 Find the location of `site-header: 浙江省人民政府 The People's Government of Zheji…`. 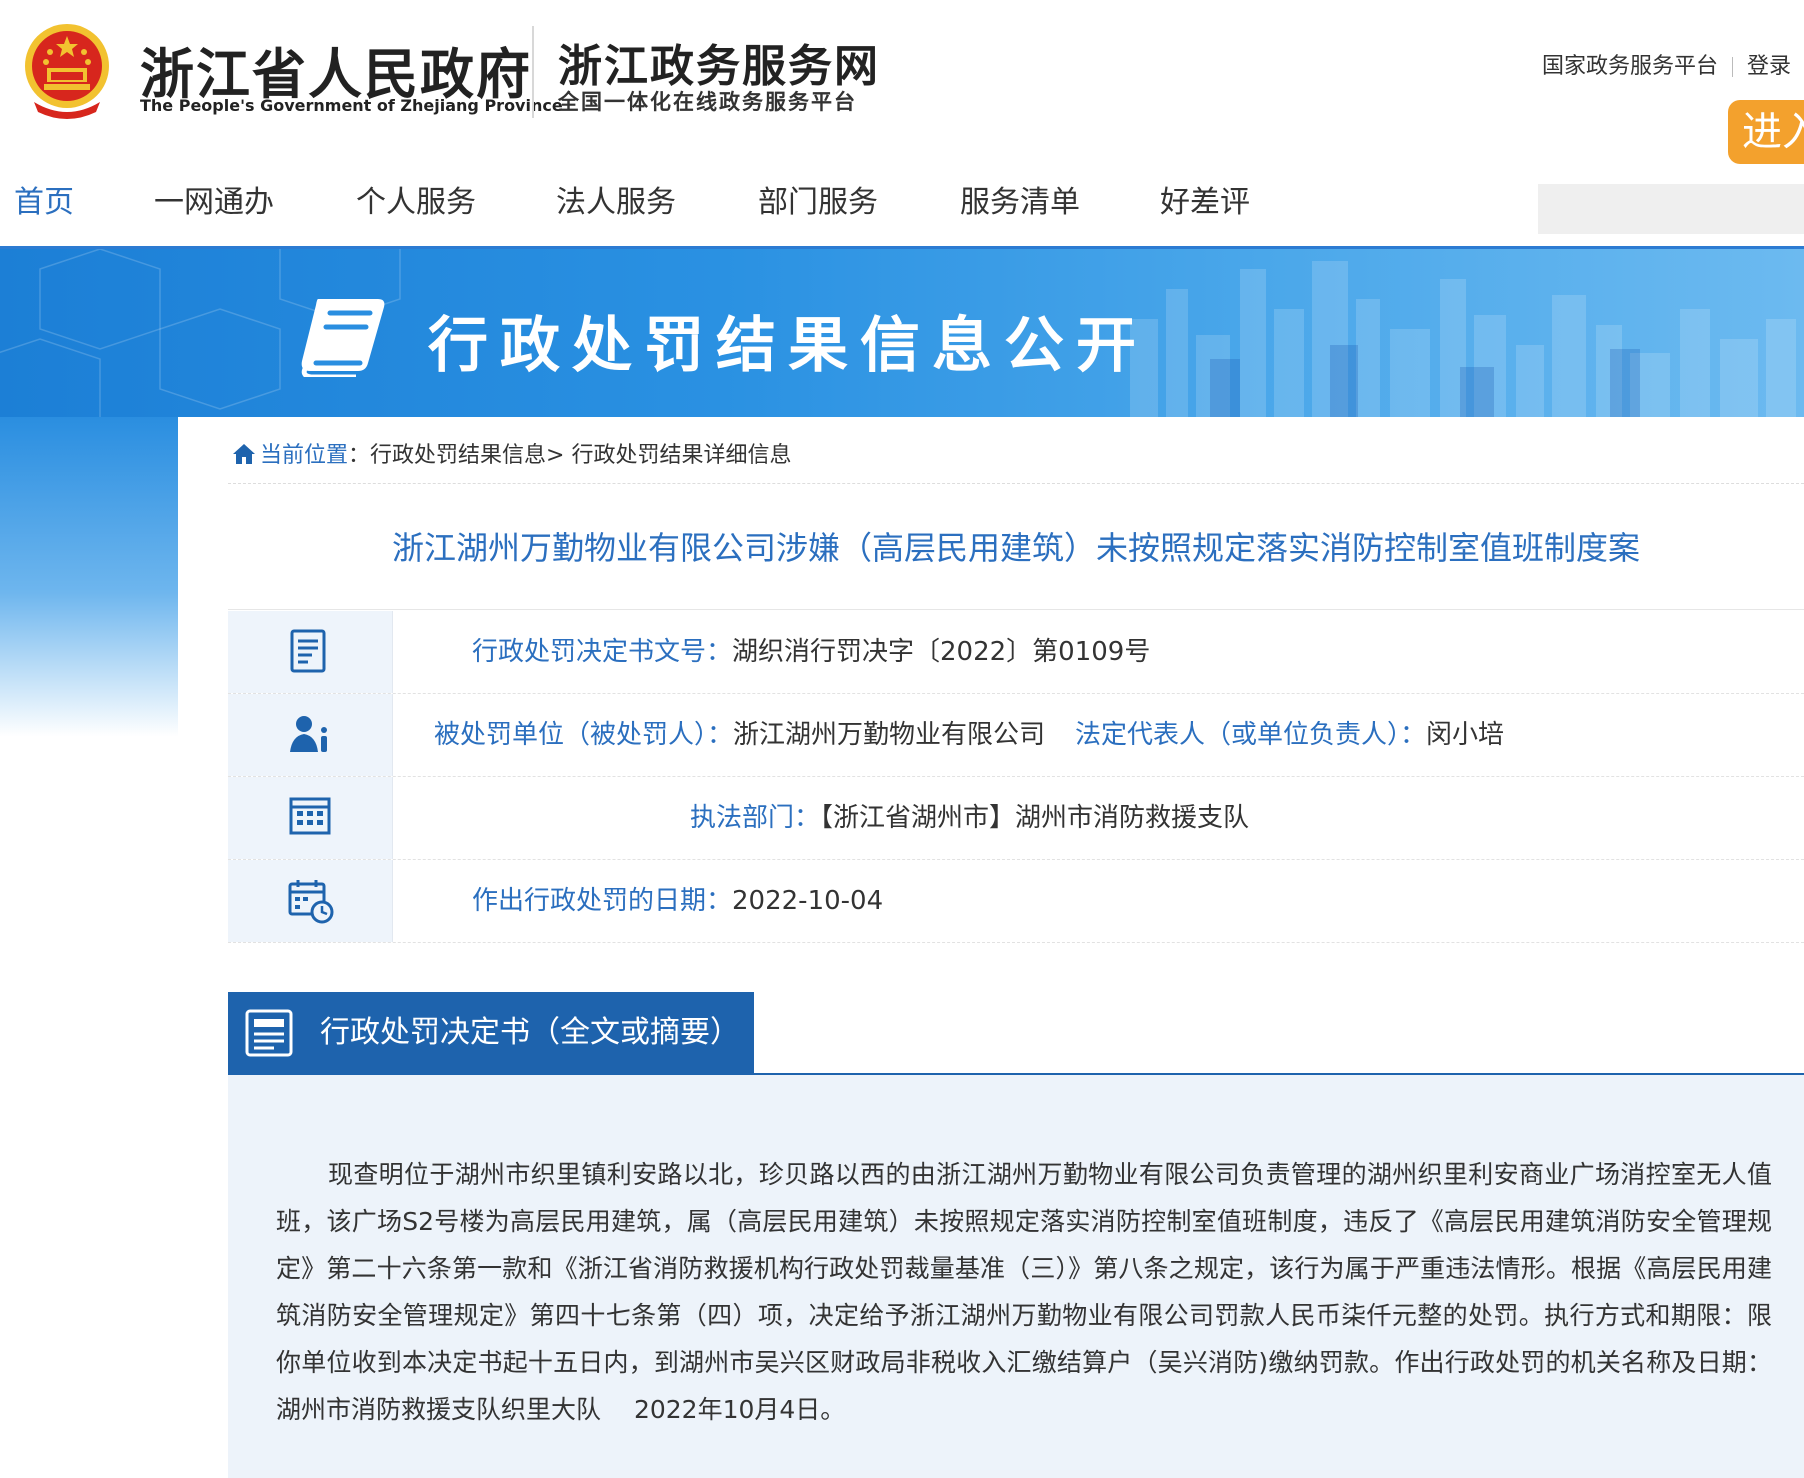

site-header: 浙江省人民政府 The People's Government of Zheji… is located at coordinates (902, 82).